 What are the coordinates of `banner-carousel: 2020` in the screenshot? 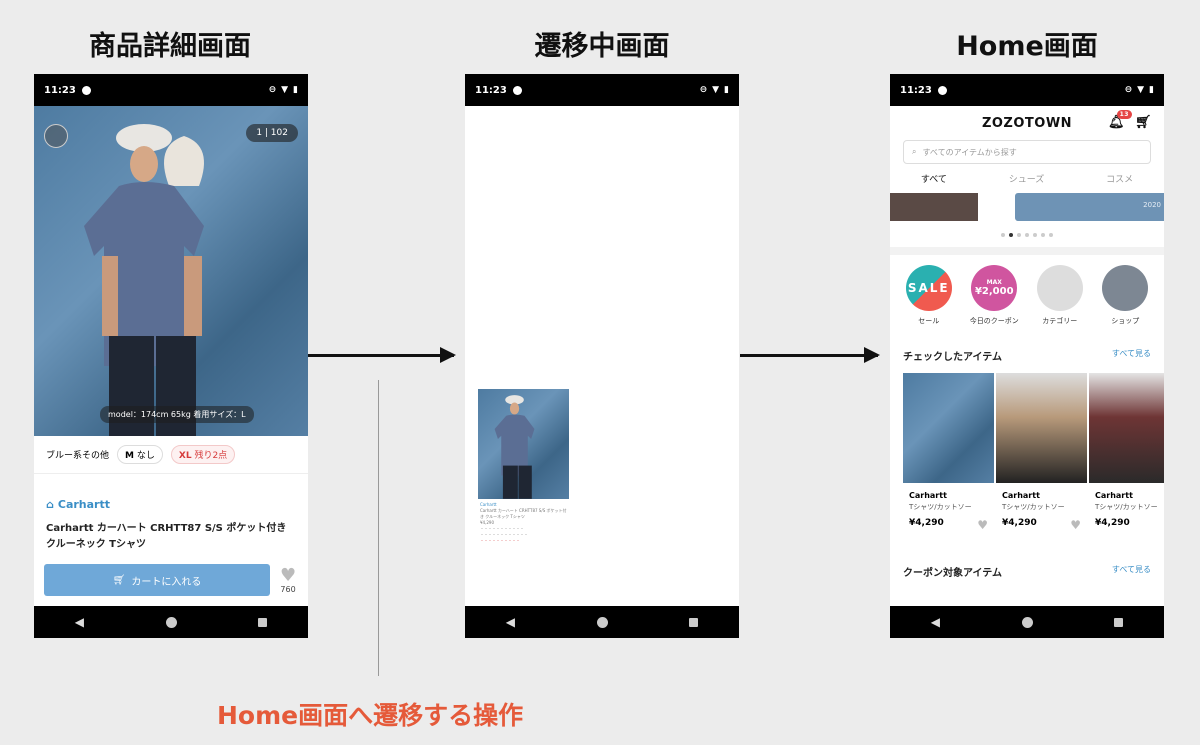 It's located at (1027, 208).